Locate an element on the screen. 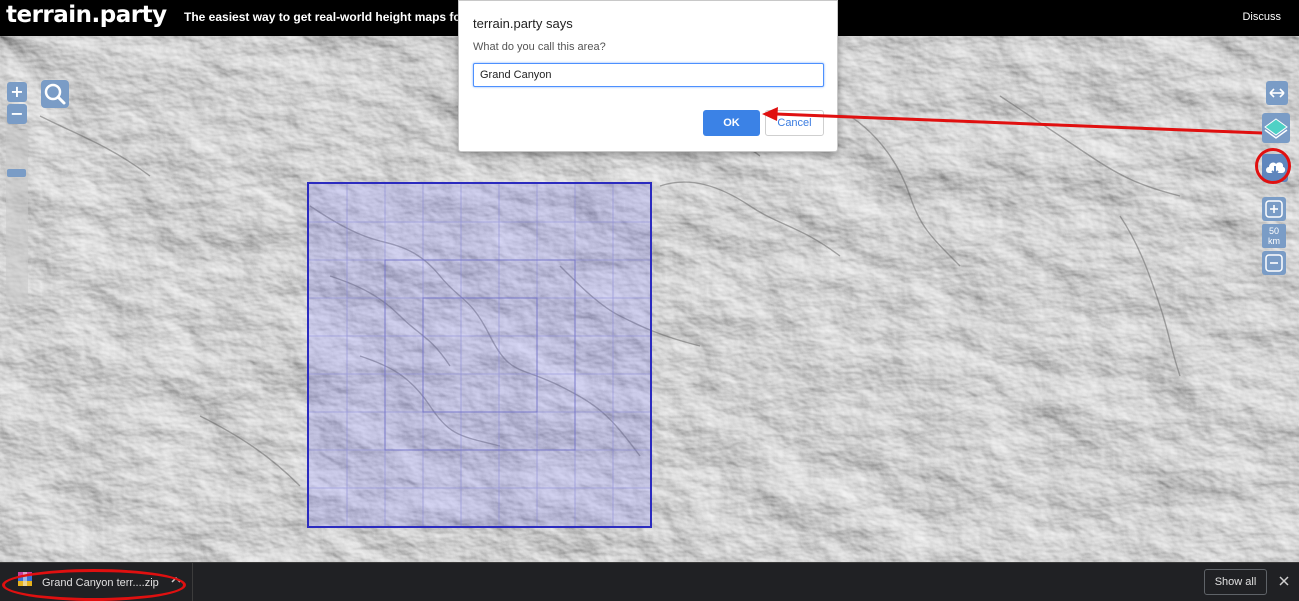  dialog-message: What do you call this area? is located at coordinates (539, 47).